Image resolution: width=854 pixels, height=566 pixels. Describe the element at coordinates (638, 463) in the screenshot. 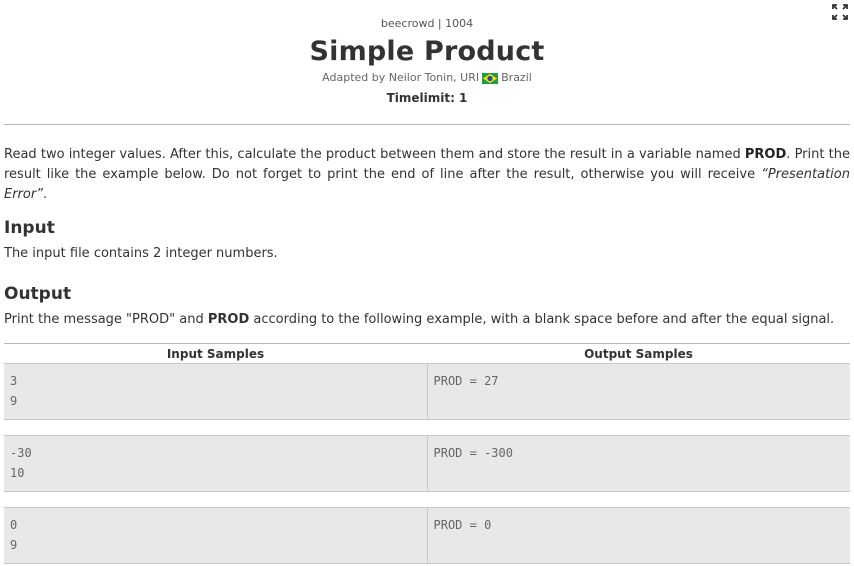

I see `sample-output: PROD = -300` at that location.